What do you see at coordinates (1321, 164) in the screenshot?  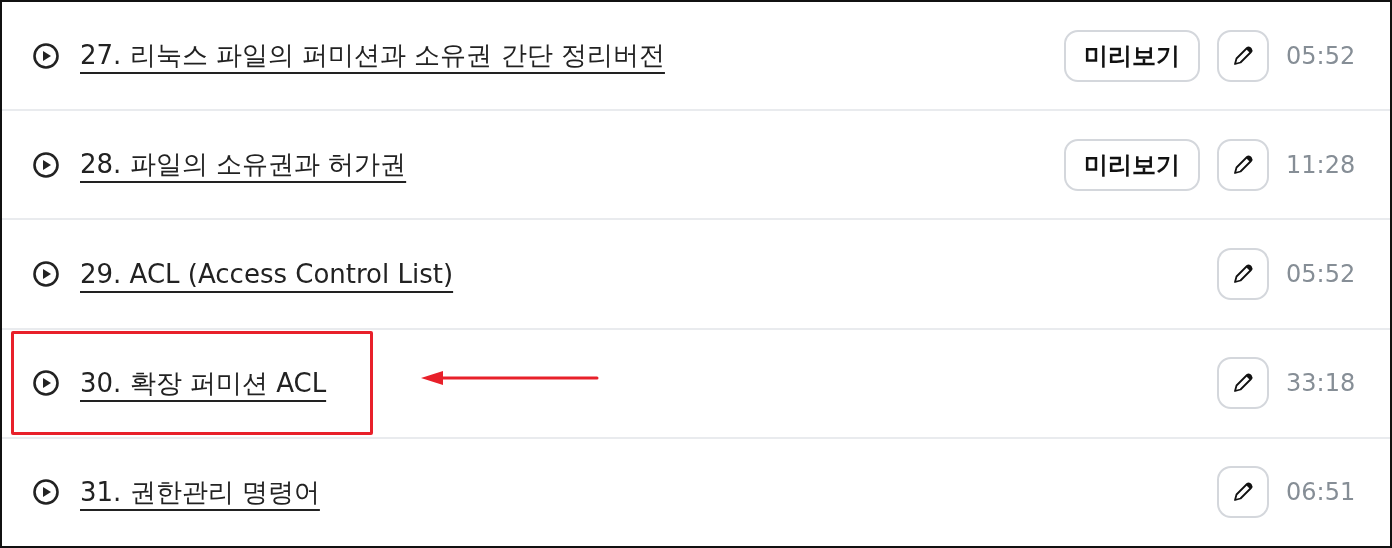 I see `duration: 11:28` at bounding box center [1321, 164].